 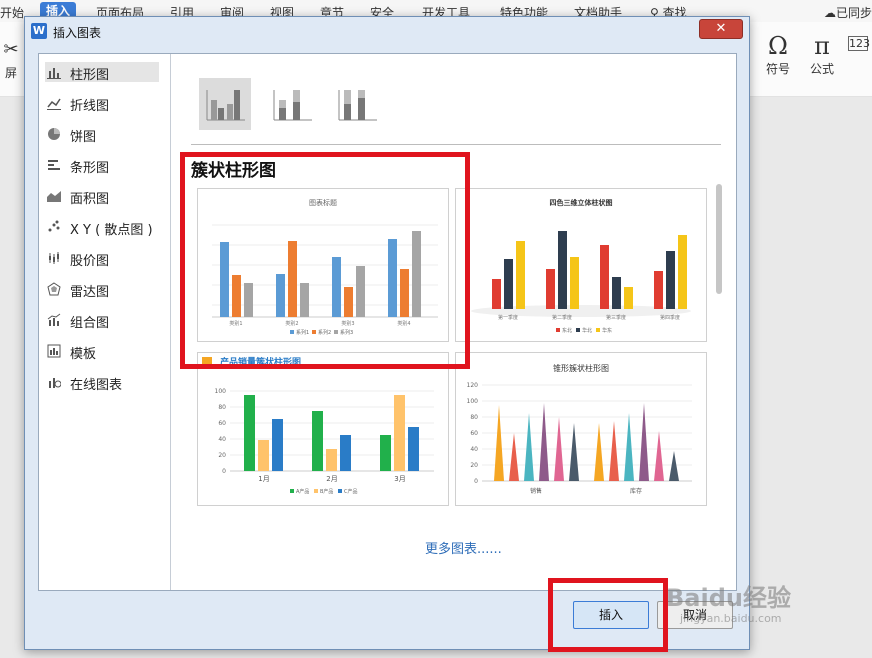 What do you see at coordinates (778, 46) in the screenshot?
I see `omega-icon: Ω` at bounding box center [778, 46].